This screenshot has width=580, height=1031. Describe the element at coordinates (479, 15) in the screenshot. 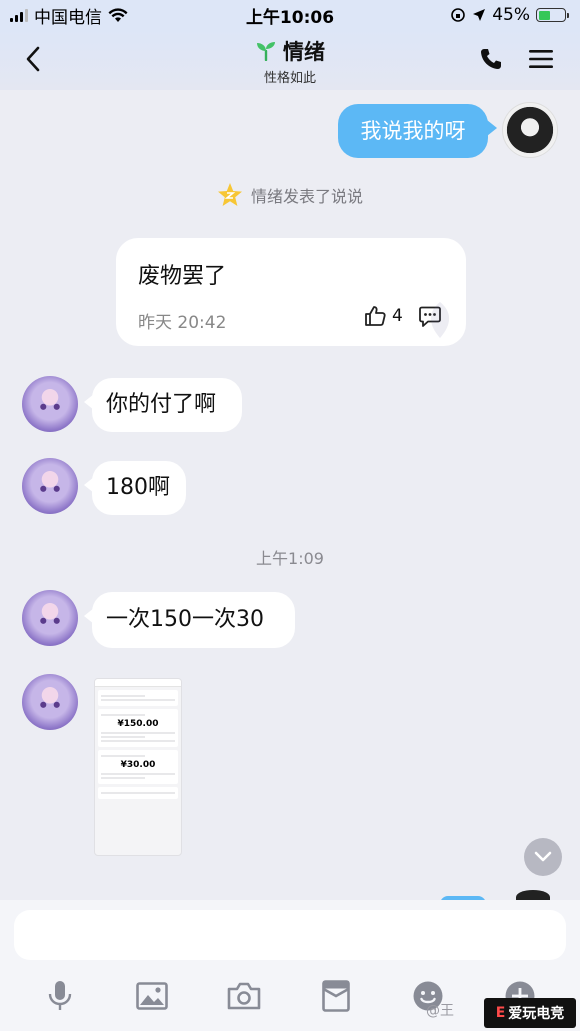

I see `location-icon` at that location.